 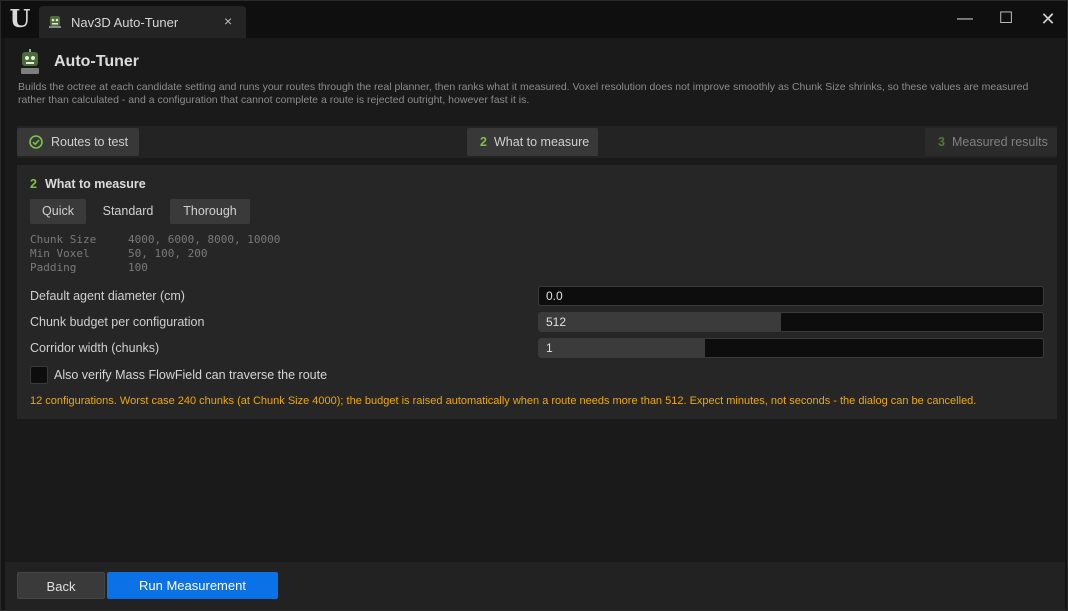 I want to click on preset-quick-button: Quick, so click(x=58, y=211).